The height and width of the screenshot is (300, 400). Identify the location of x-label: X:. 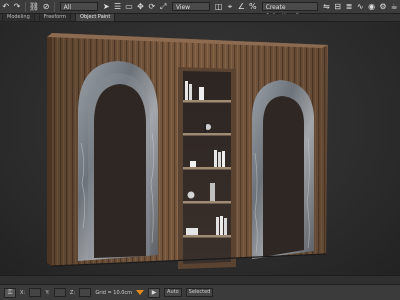
(23, 292).